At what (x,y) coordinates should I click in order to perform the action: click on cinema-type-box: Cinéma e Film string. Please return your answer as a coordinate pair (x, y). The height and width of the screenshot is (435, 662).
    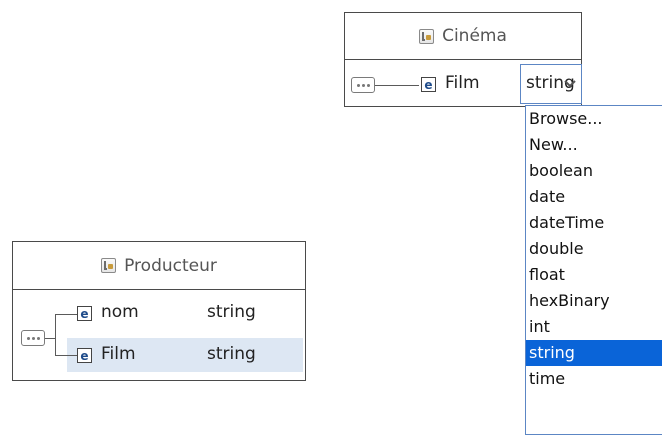
    Looking at the image, I should click on (463, 59).